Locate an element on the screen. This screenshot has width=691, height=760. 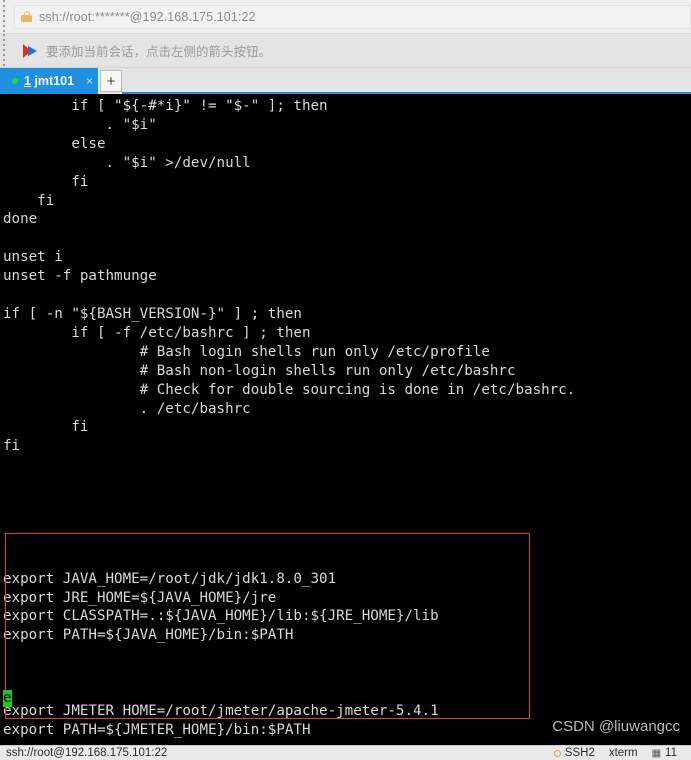
tab-bar: 1 jmt101 × + is located at coordinates (345, 81).